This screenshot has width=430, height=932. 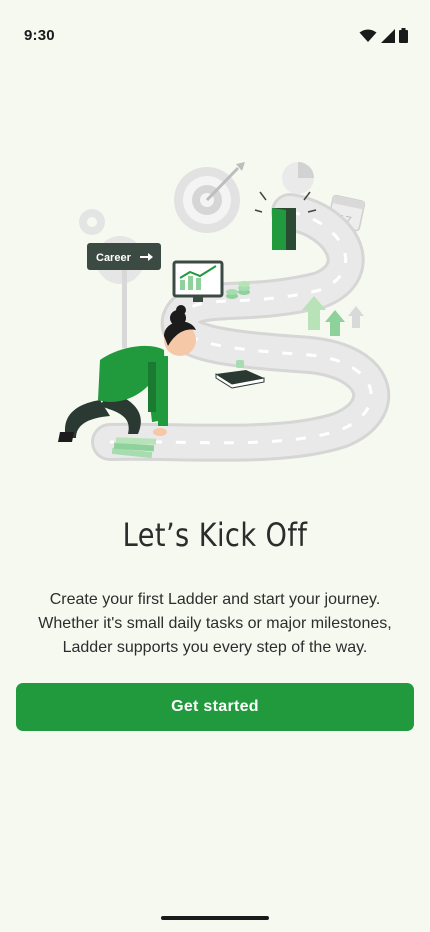 What do you see at coordinates (215, 707) in the screenshot?
I see `get-started-button: Get started` at bounding box center [215, 707].